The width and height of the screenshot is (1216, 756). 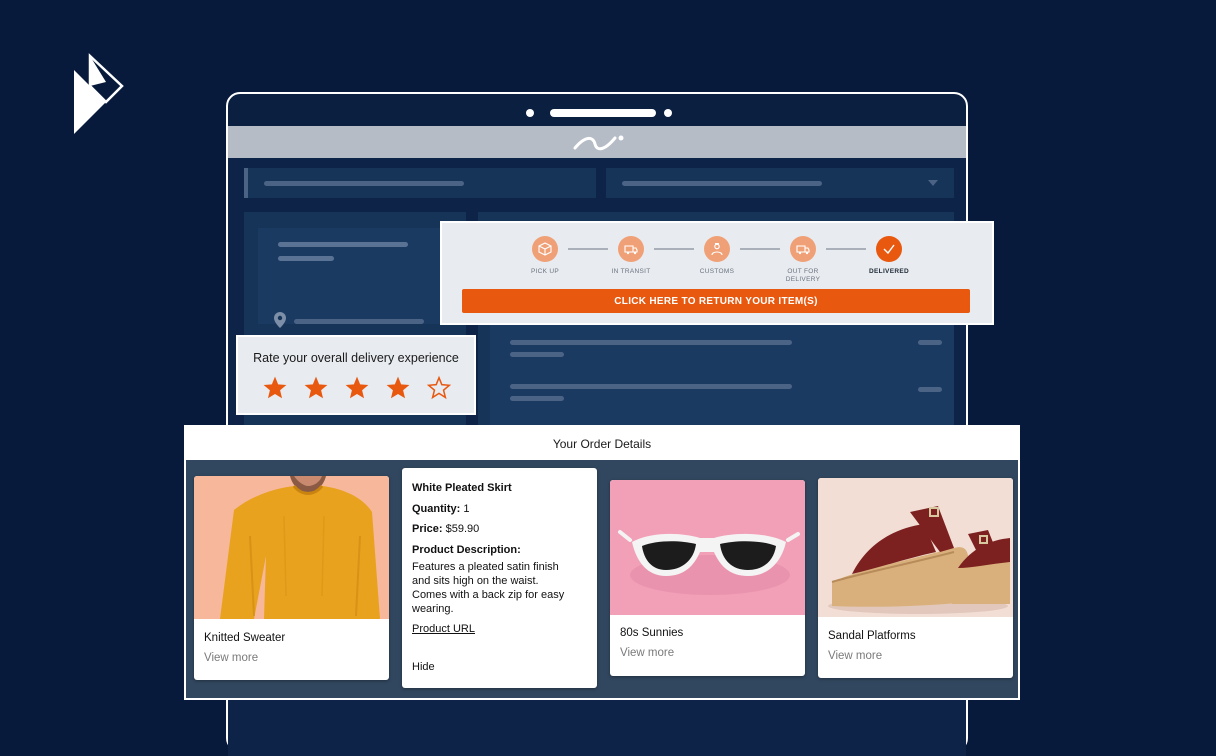 What do you see at coordinates (545, 271) in the screenshot?
I see `step-label: PICK UP` at bounding box center [545, 271].